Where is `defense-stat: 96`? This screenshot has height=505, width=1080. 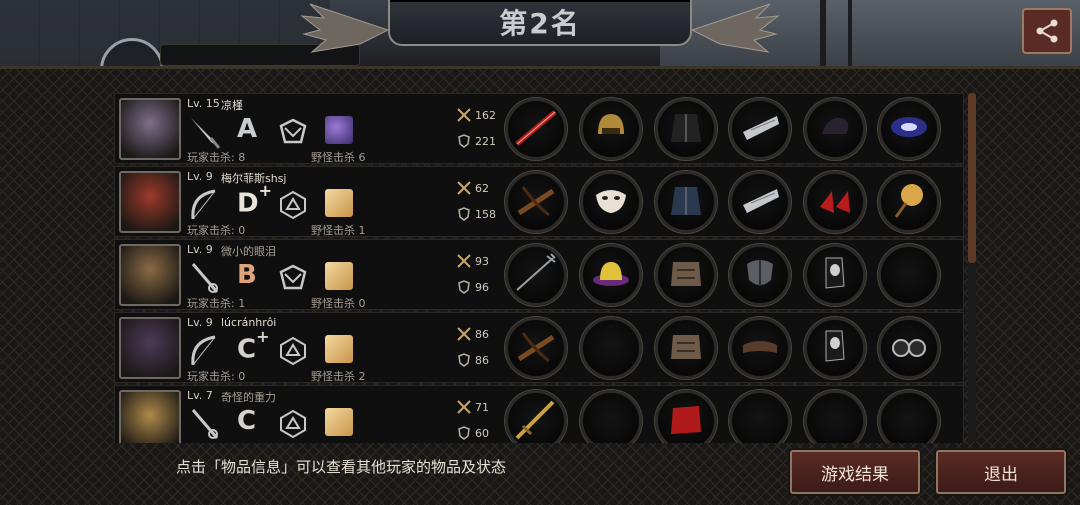
defense-stat: 96 is located at coordinates (473, 287).